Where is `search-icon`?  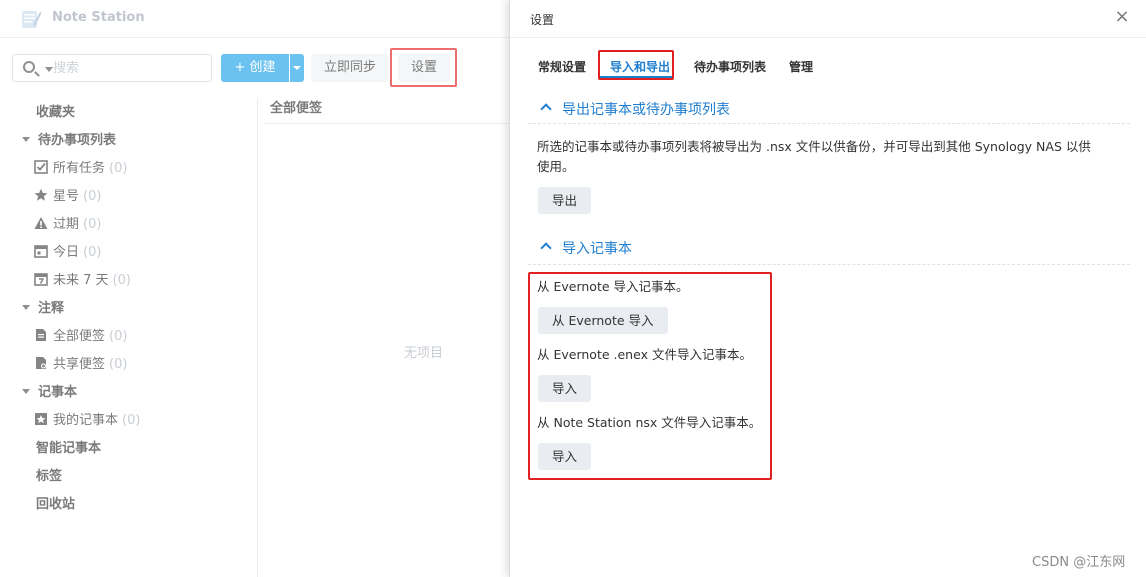 search-icon is located at coordinates (29, 67).